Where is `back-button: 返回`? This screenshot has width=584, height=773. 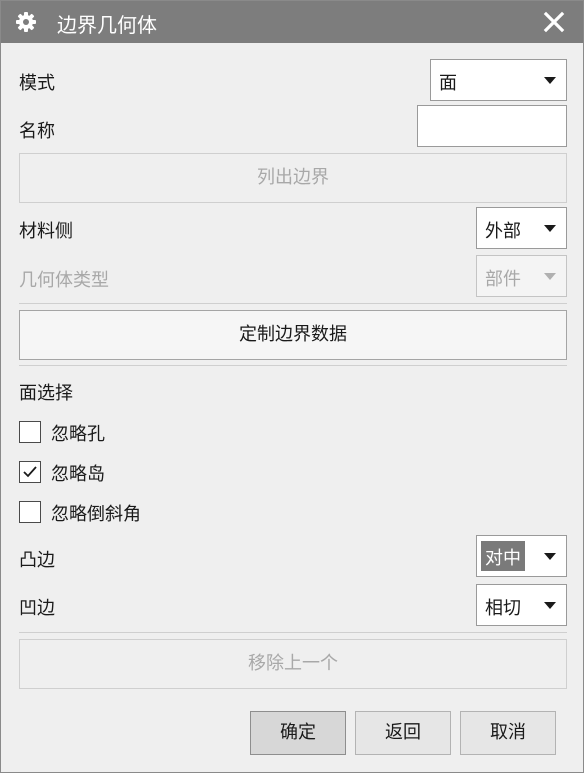
back-button: 返回 is located at coordinates (403, 733).